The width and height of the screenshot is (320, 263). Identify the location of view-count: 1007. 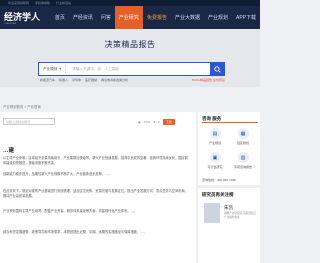
(147, 122).